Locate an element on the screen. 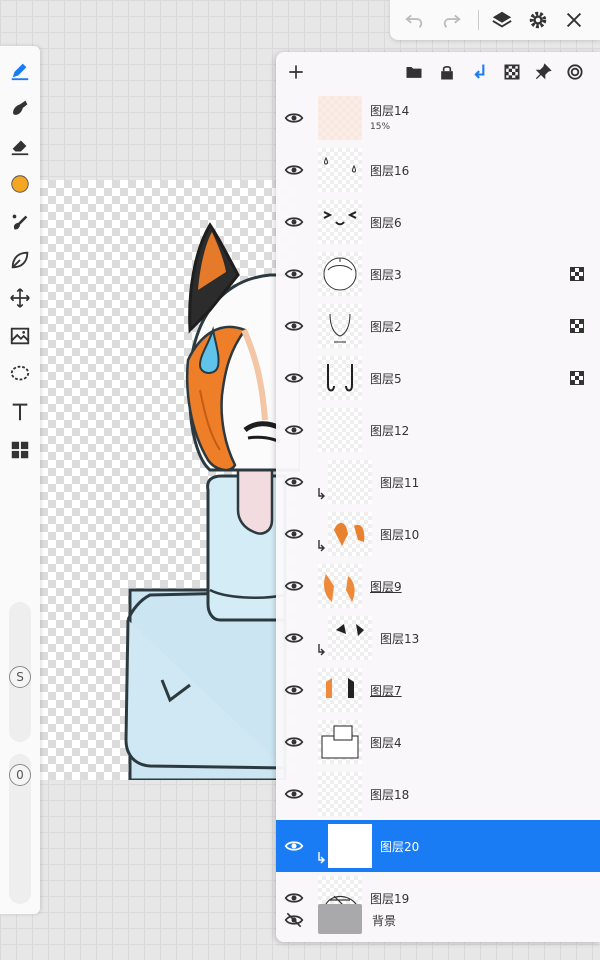 This screenshot has height=960, width=600. clipping-arrow-icon is located at coordinates (321, 494).